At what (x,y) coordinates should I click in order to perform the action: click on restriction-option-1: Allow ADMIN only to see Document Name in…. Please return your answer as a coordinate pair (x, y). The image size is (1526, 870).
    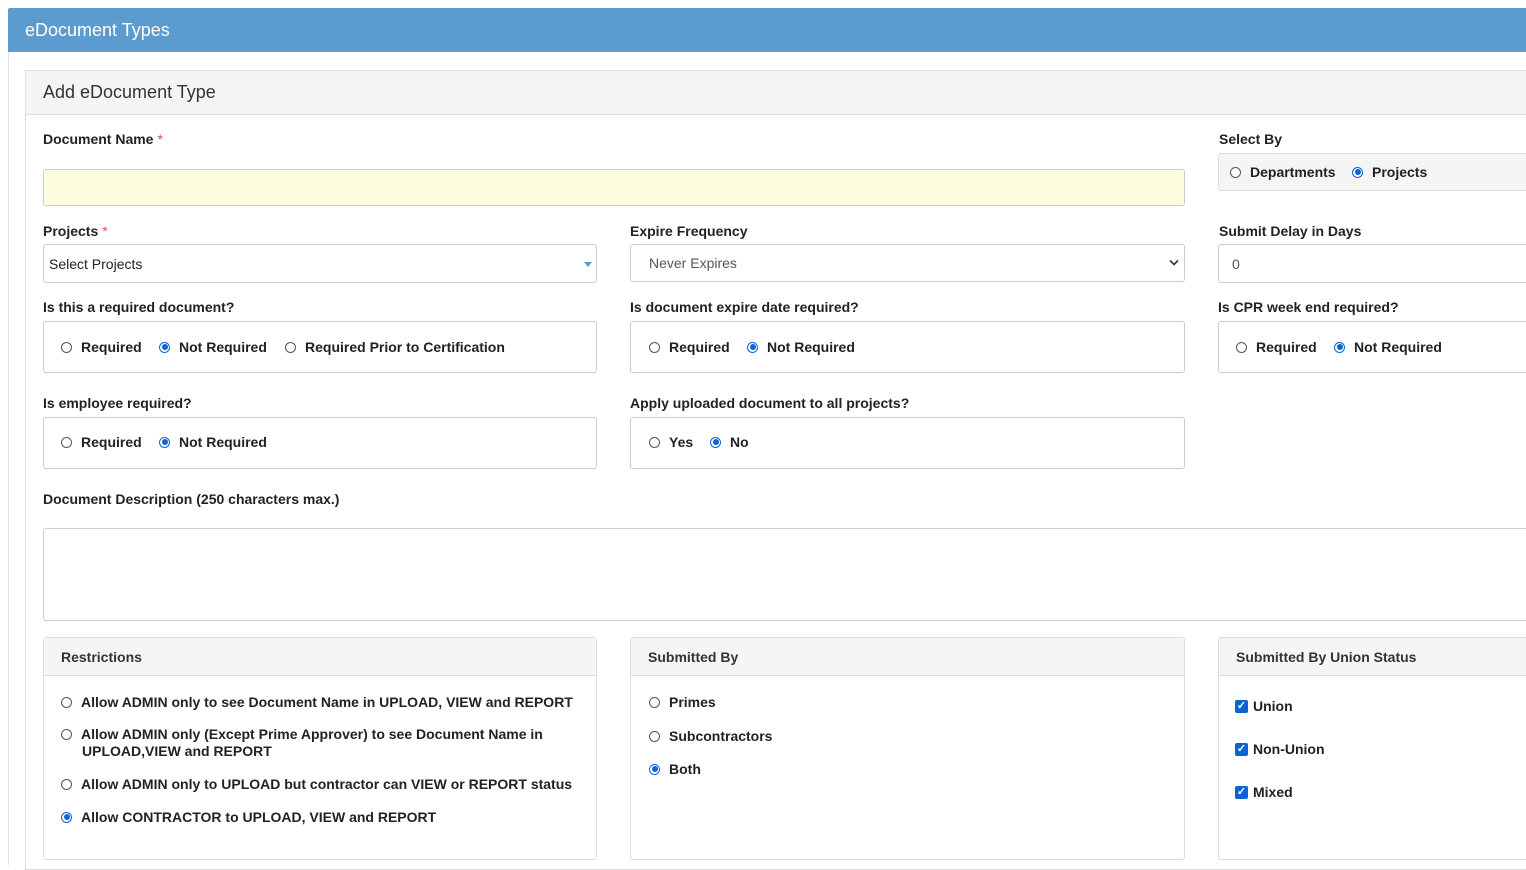
    Looking at the image, I should click on (317, 702).